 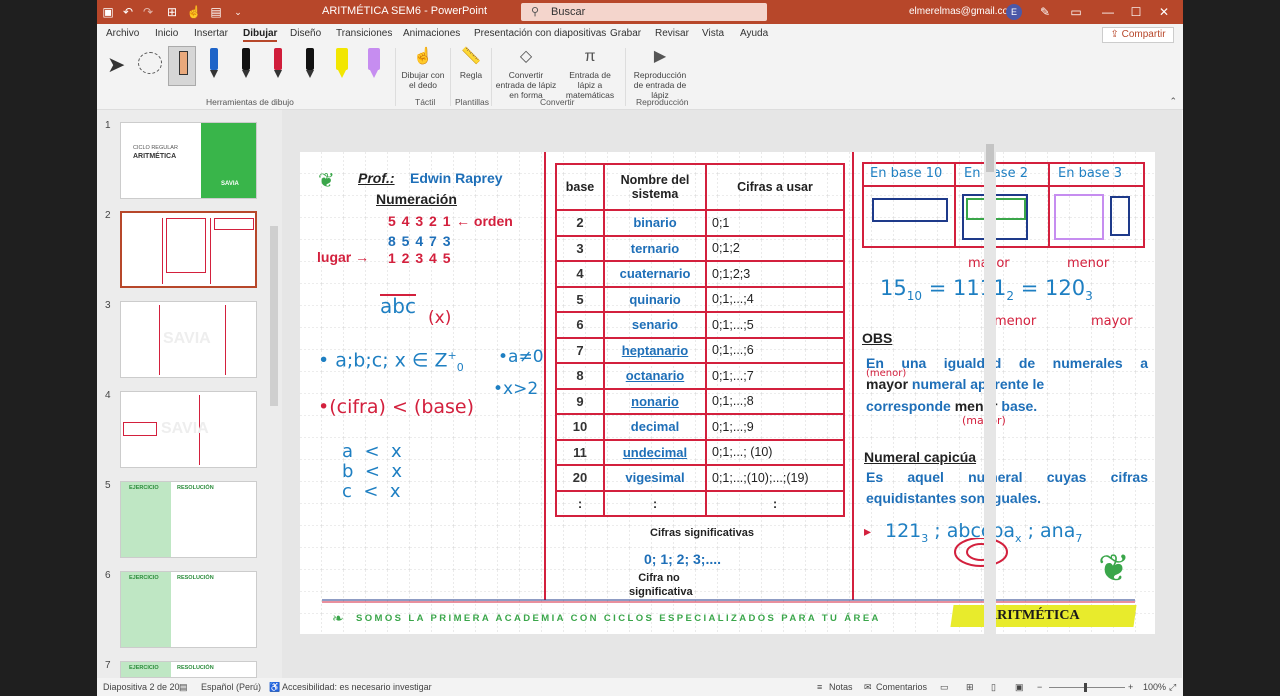 What do you see at coordinates (990, 394) in the screenshot?
I see `slide-scrollbar` at bounding box center [990, 394].